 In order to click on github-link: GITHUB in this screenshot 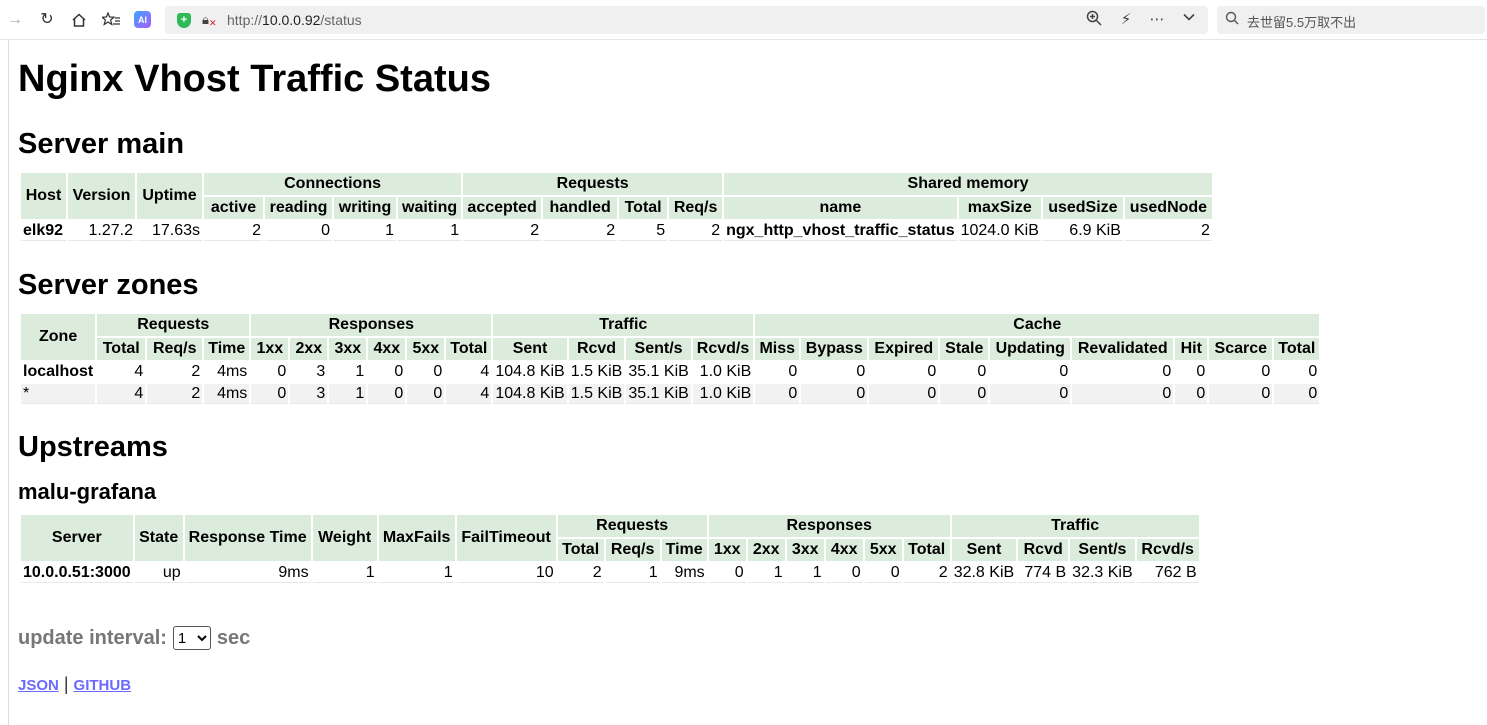, I will do `click(103, 685)`.